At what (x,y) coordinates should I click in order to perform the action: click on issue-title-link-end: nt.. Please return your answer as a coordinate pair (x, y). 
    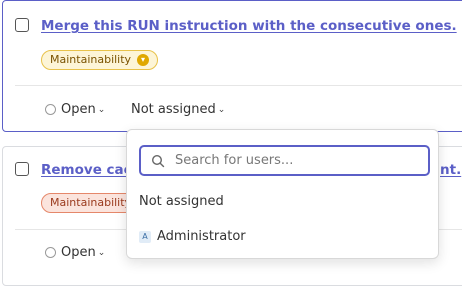
    Looking at the image, I should click on (450, 170).